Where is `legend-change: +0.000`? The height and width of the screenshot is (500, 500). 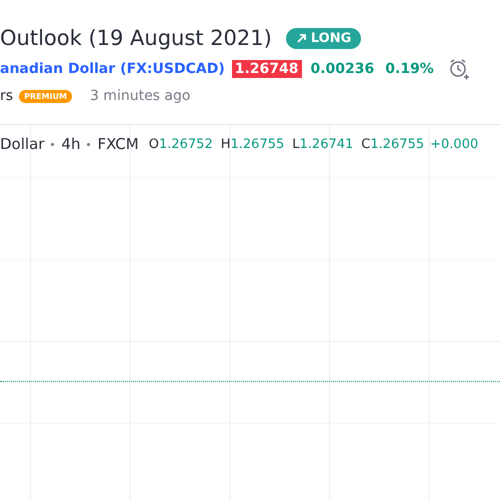 legend-change: +0.000 is located at coordinates (454, 144).